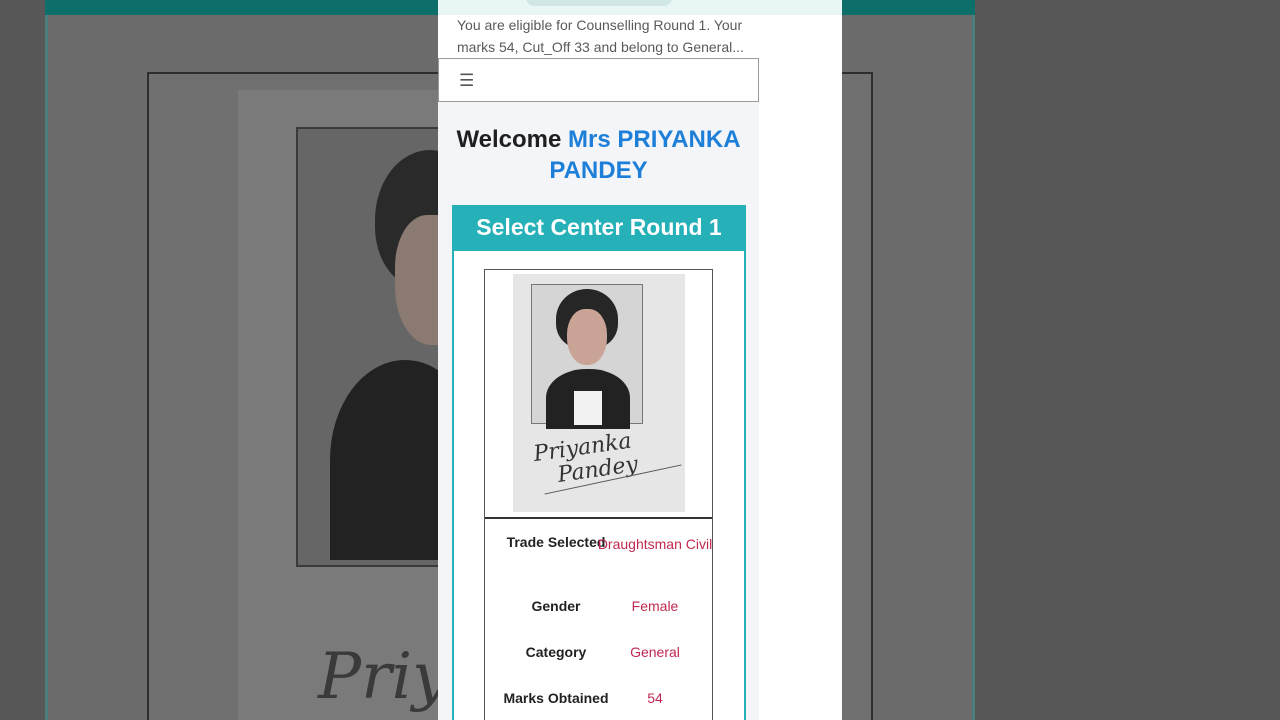 This screenshot has width=1280, height=720. I want to click on photo-frame, so click(587, 356).